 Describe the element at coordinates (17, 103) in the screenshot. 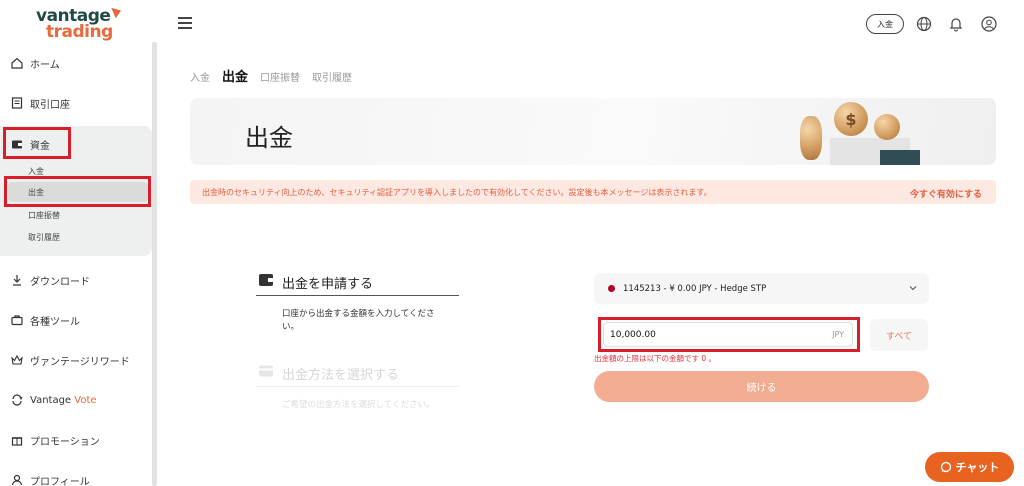

I see `document-icon` at that location.